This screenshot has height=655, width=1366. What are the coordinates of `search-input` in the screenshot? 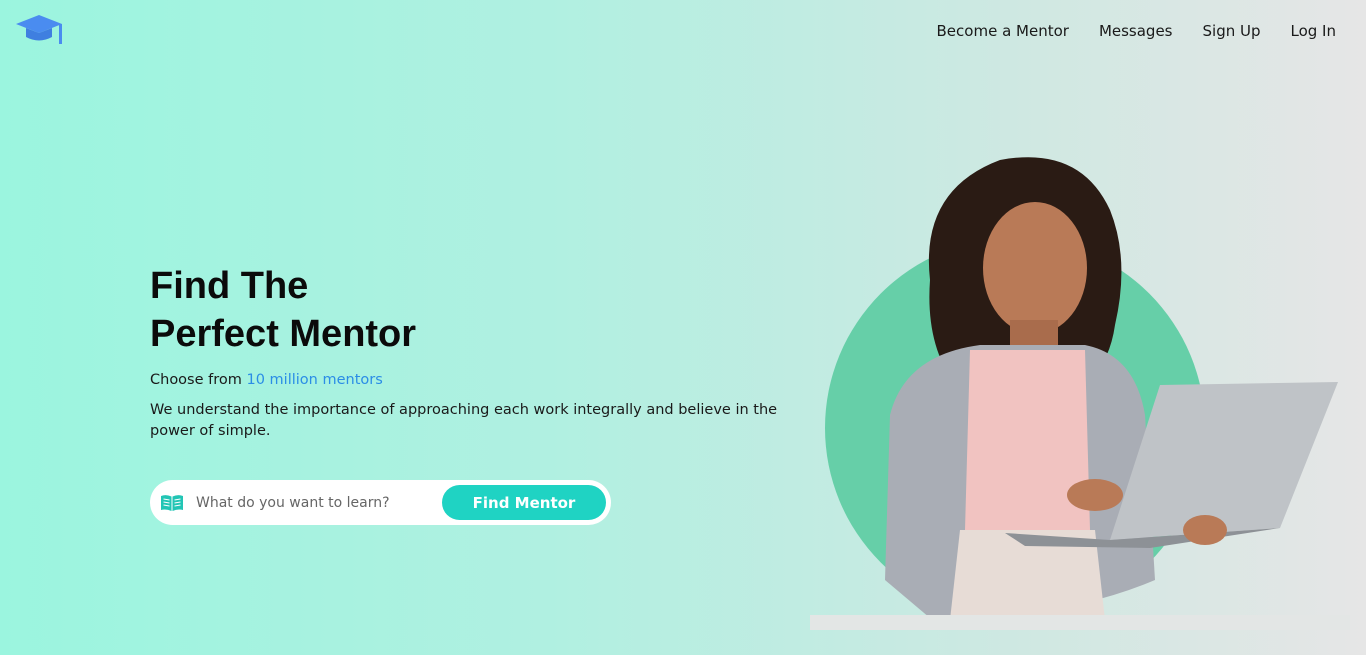 It's located at (319, 502).